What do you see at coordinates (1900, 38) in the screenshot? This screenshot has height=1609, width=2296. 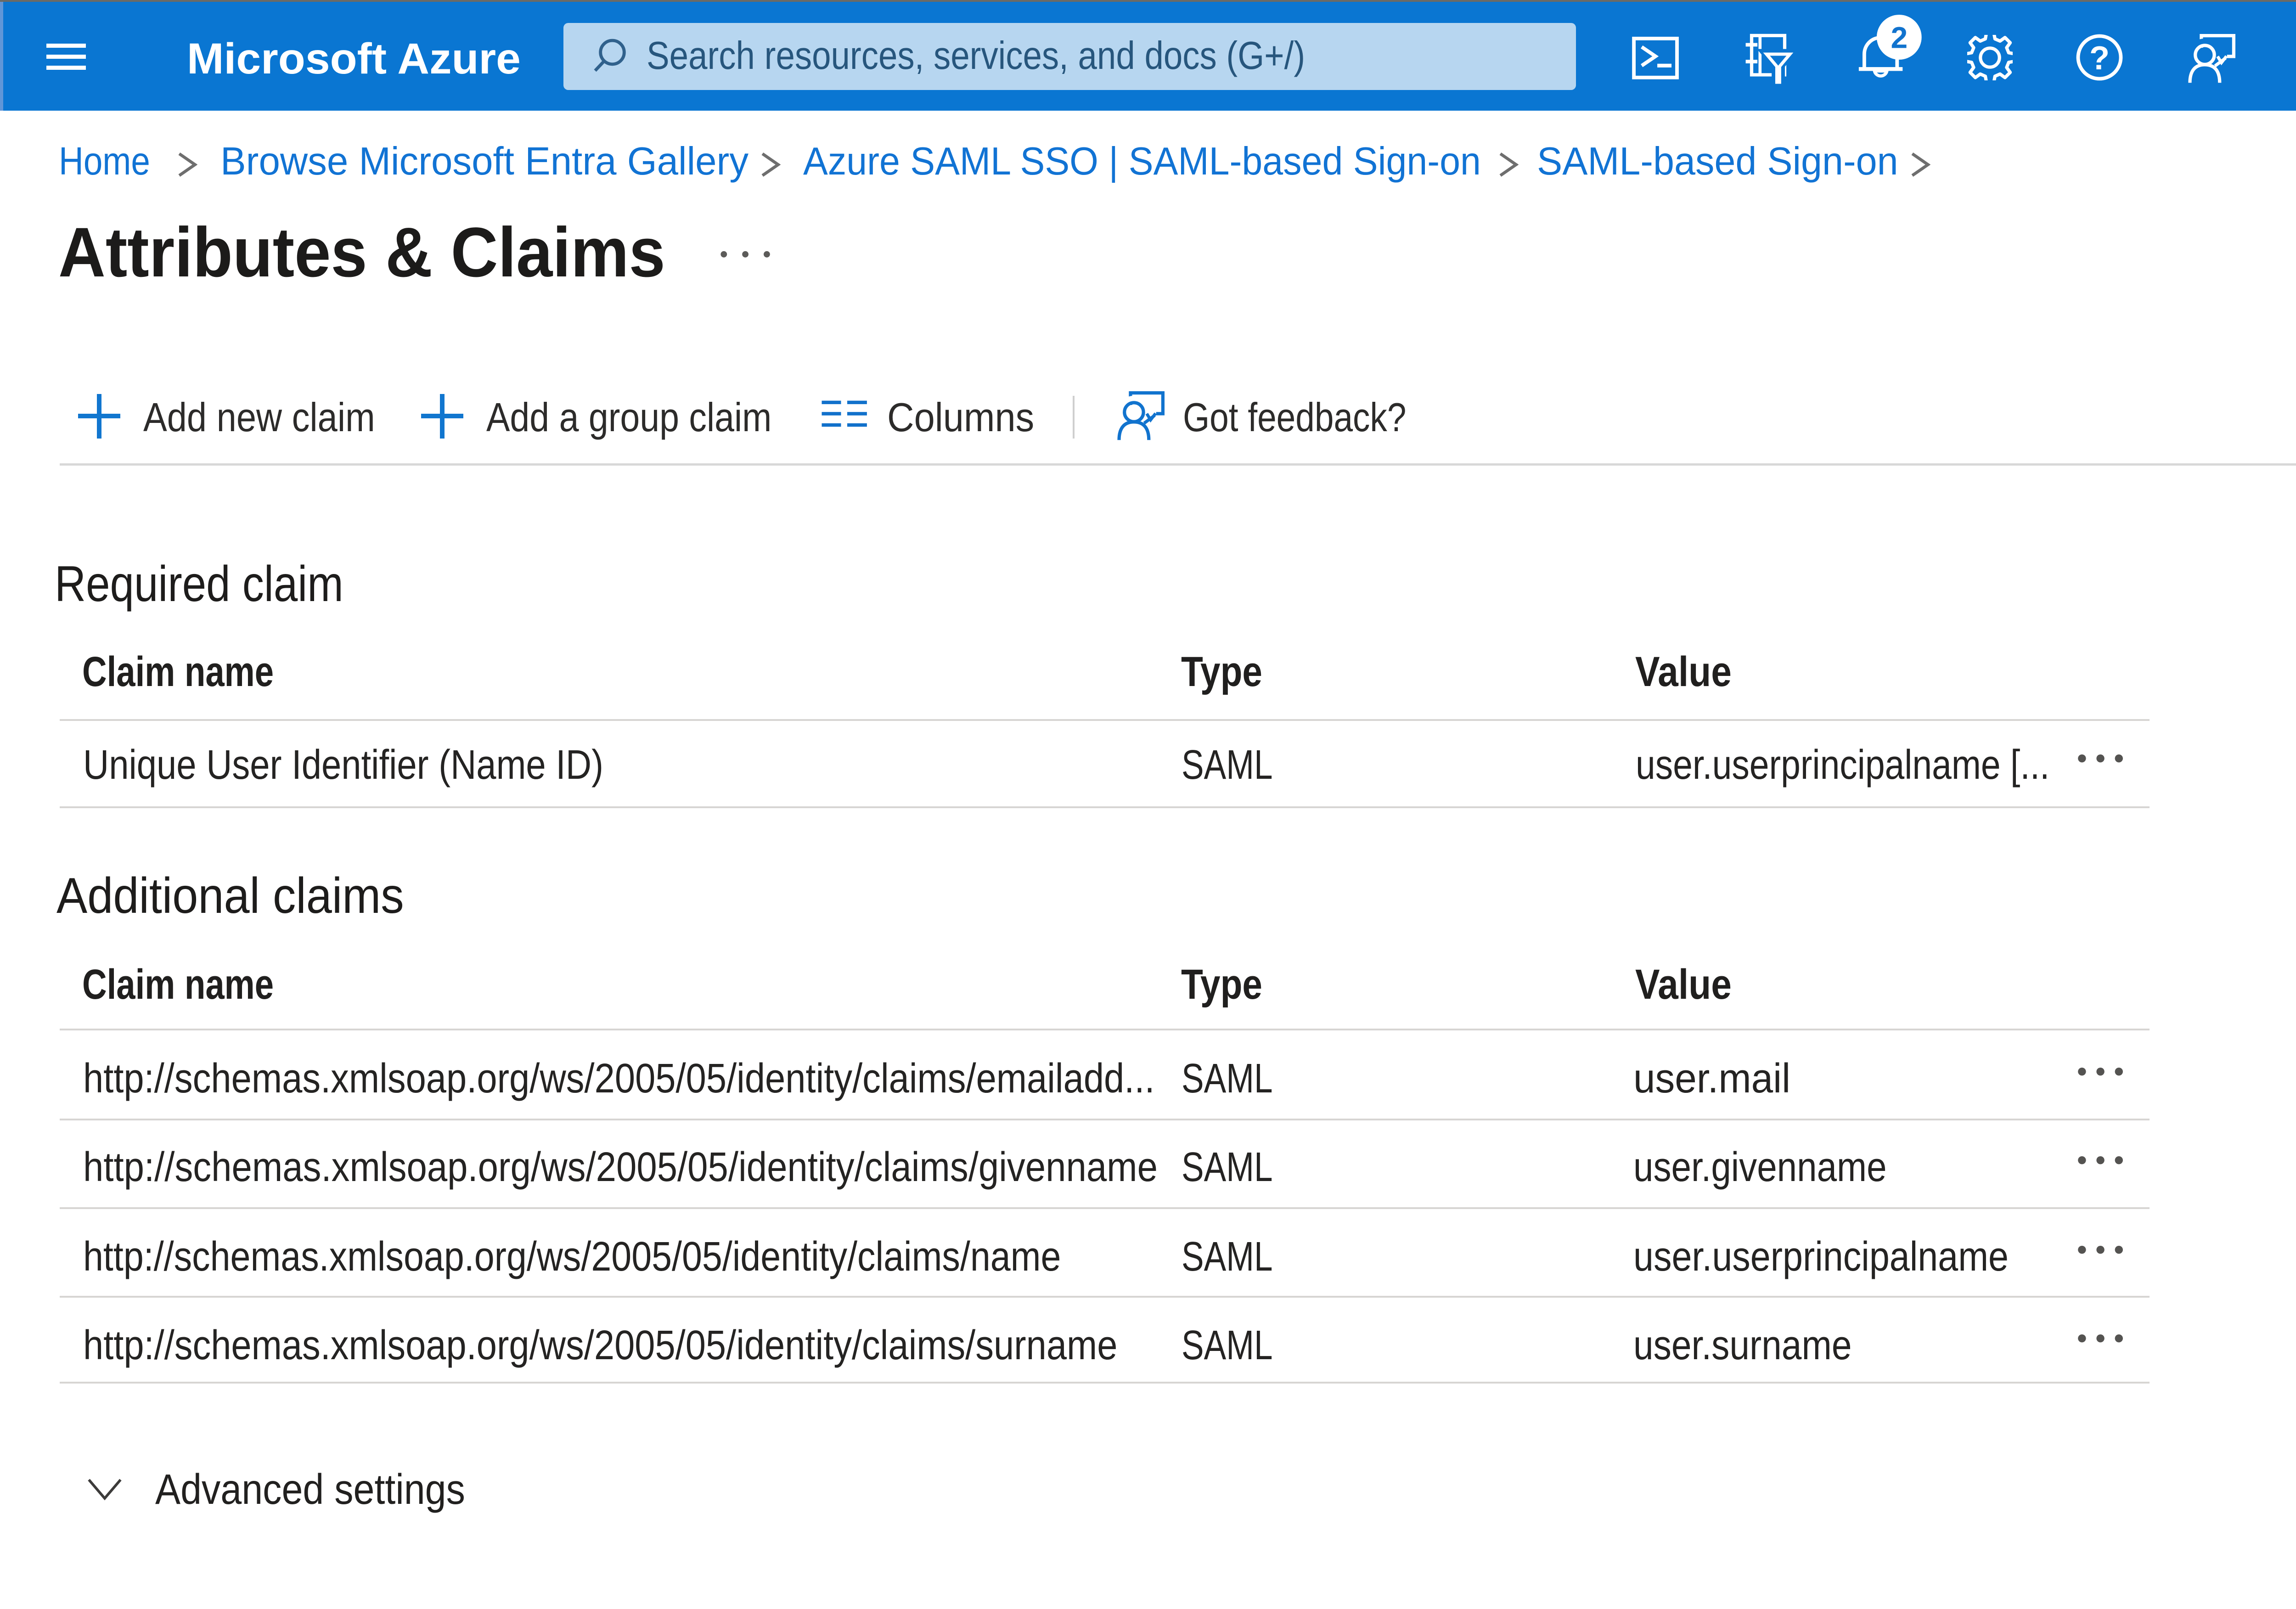 I see `svg-text: 2` at bounding box center [1900, 38].